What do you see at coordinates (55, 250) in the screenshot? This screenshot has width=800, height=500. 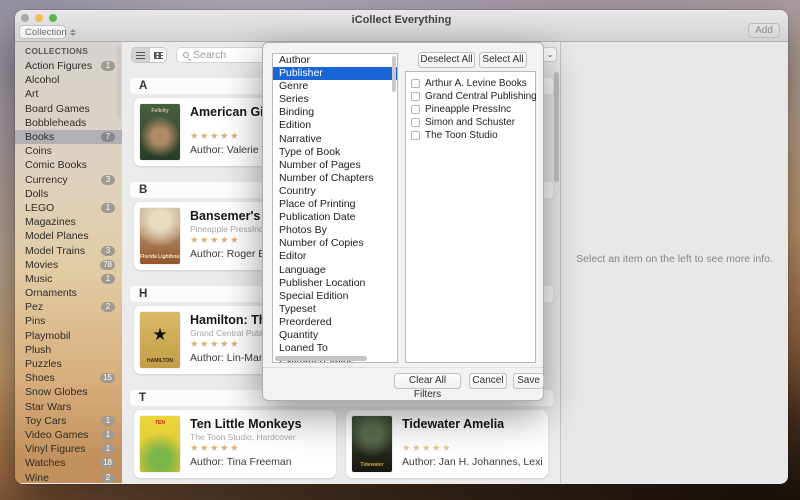 I see `sidebar-item-label: Model Trains` at bounding box center [55, 250].